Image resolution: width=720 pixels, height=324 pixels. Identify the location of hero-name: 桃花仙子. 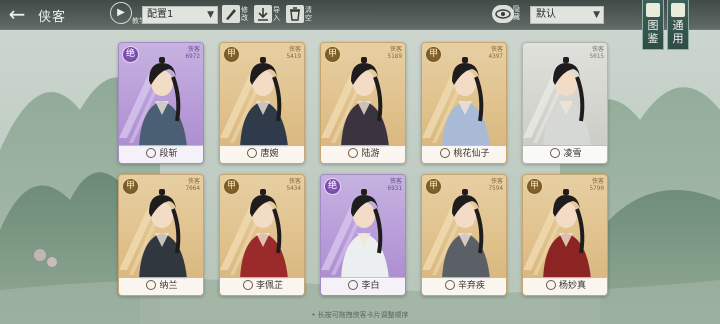
(471, 154).